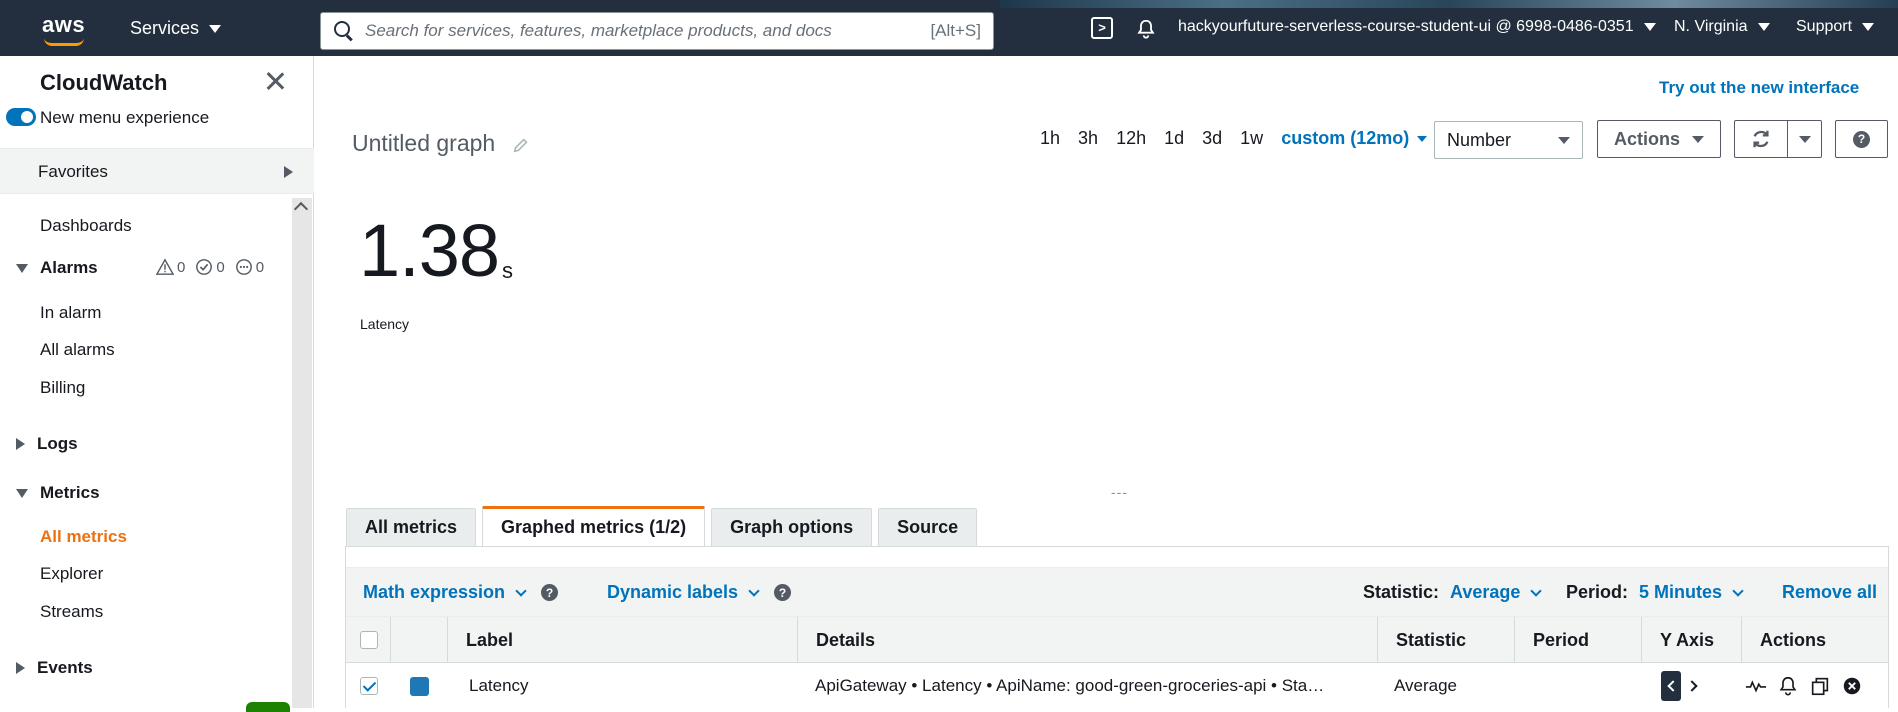 The height and width of the screenshot is (712, 1898). What do you see at coordinates (1804, 139) in the screenshot?
I see `refresh-options-button` at bounding box center [1804, 139].